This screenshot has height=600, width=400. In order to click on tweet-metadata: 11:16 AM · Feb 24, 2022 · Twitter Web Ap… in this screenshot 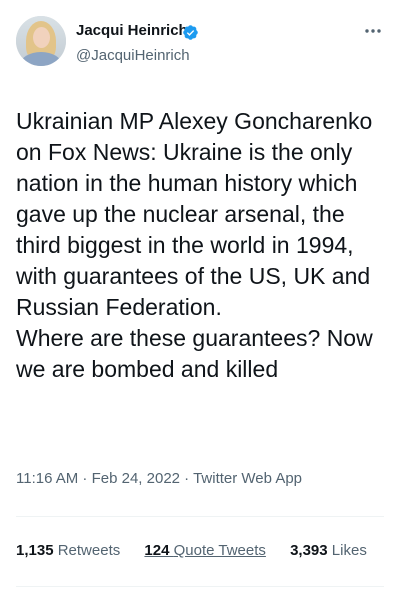, I will do `click(159, 479)`.